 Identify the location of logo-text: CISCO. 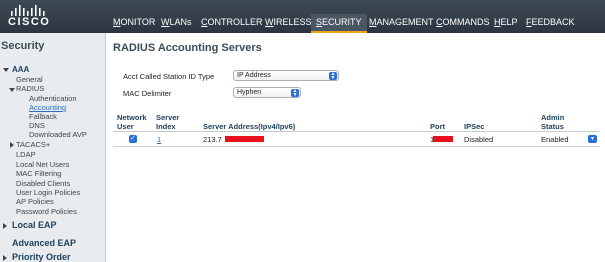
(29, 22).